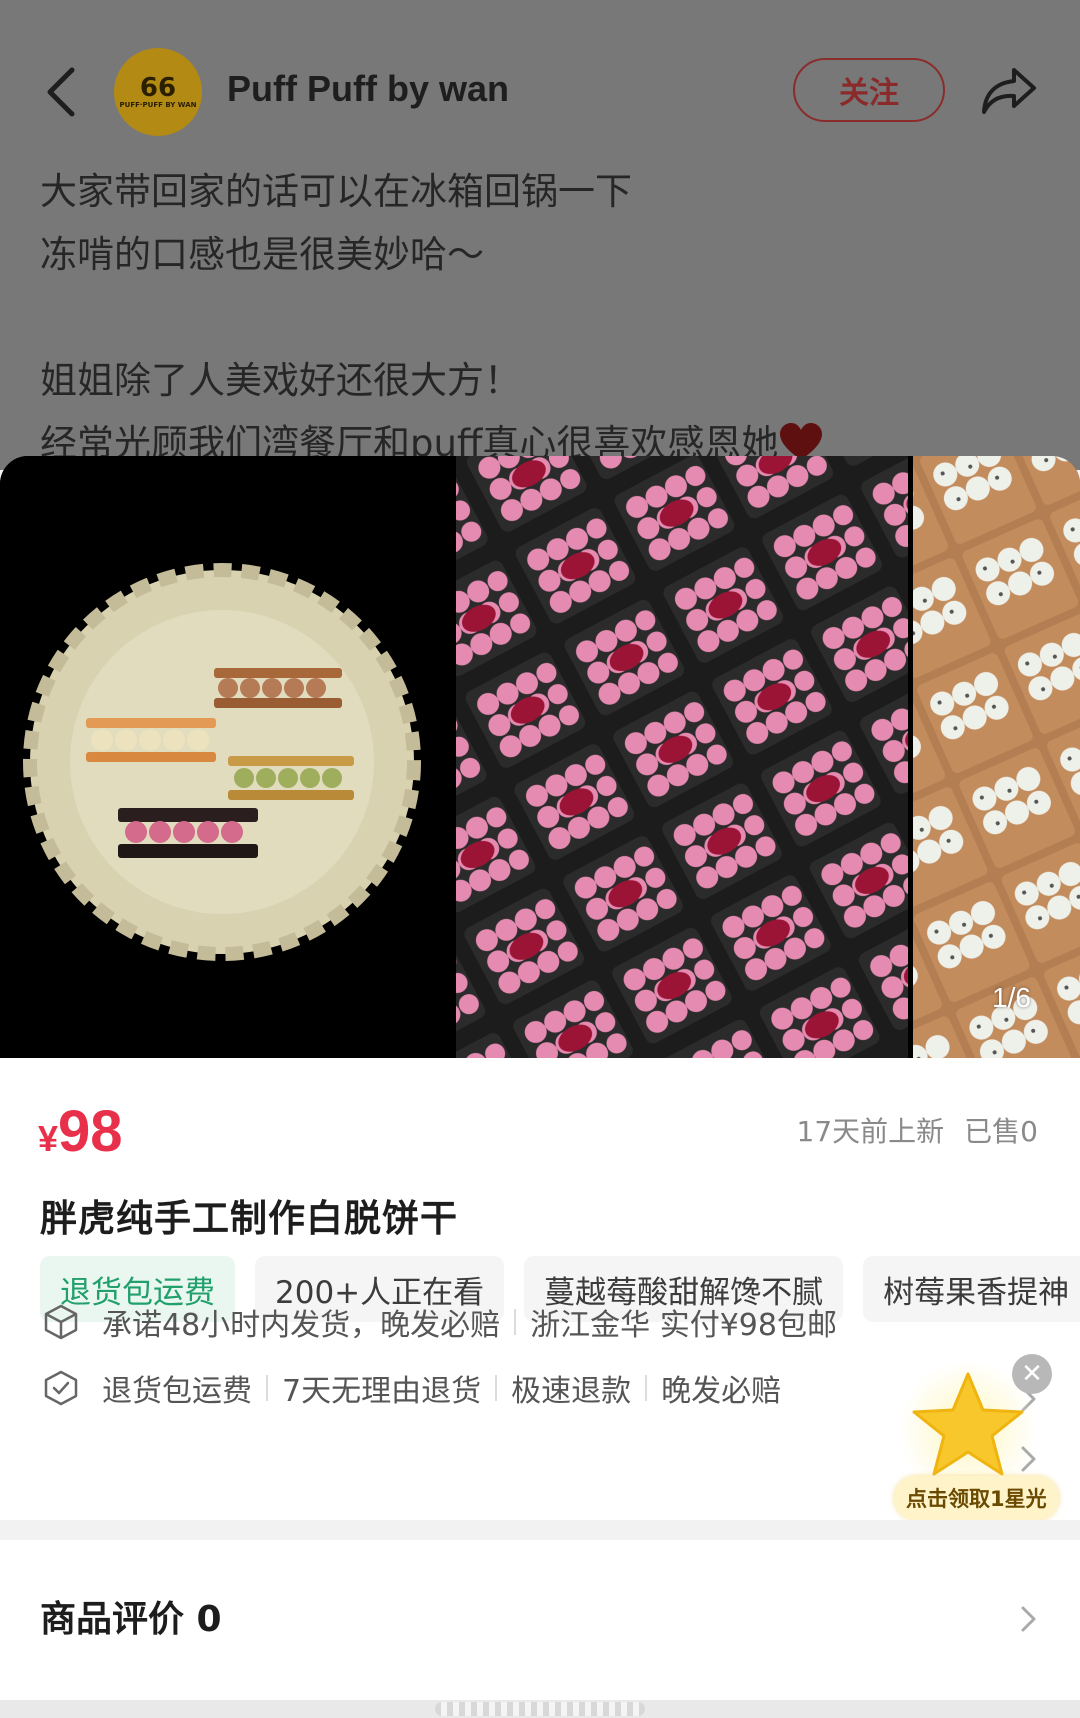 The width and height of the screenshot is (1080, 1718). Describe the element at coordinates (222, 762) in the screenshot. I see `plate-illustration` at that location.